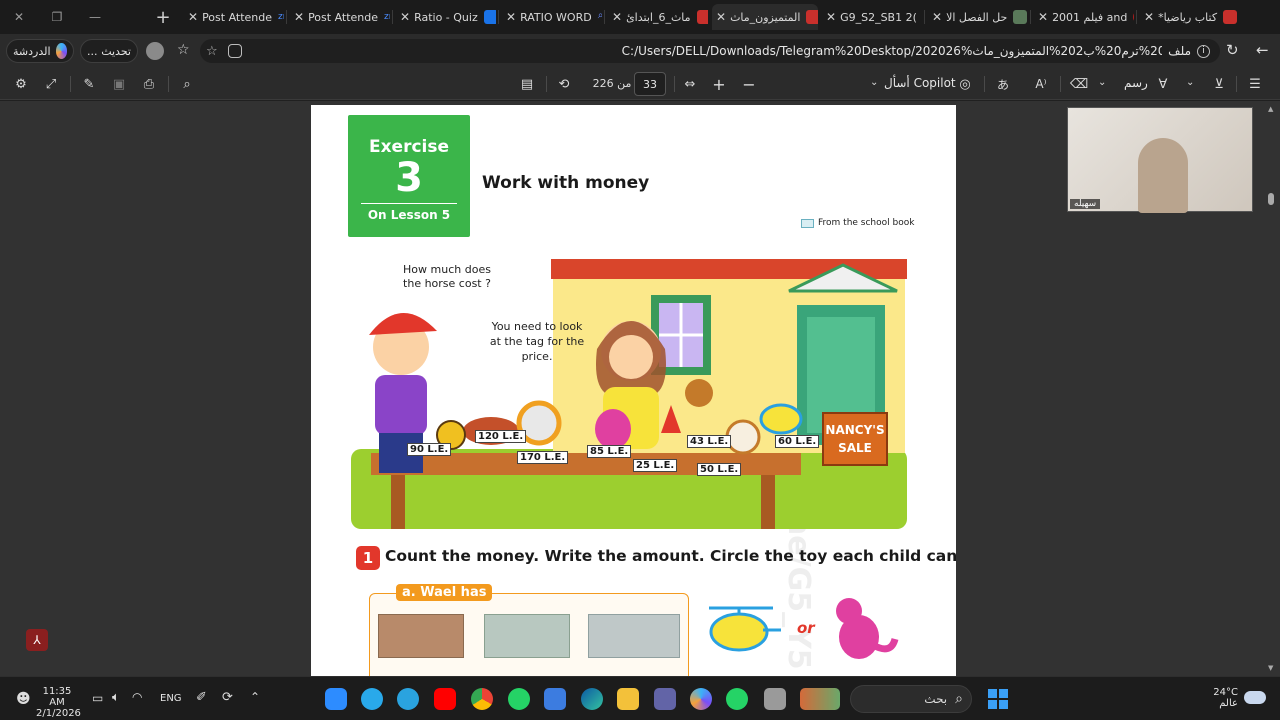 This screenshot has width=1280, height=720. Describe the element at coordinates (855, 439) in the screenshot. I see `sale-sign-text: NANCY'S SALE` at that location.